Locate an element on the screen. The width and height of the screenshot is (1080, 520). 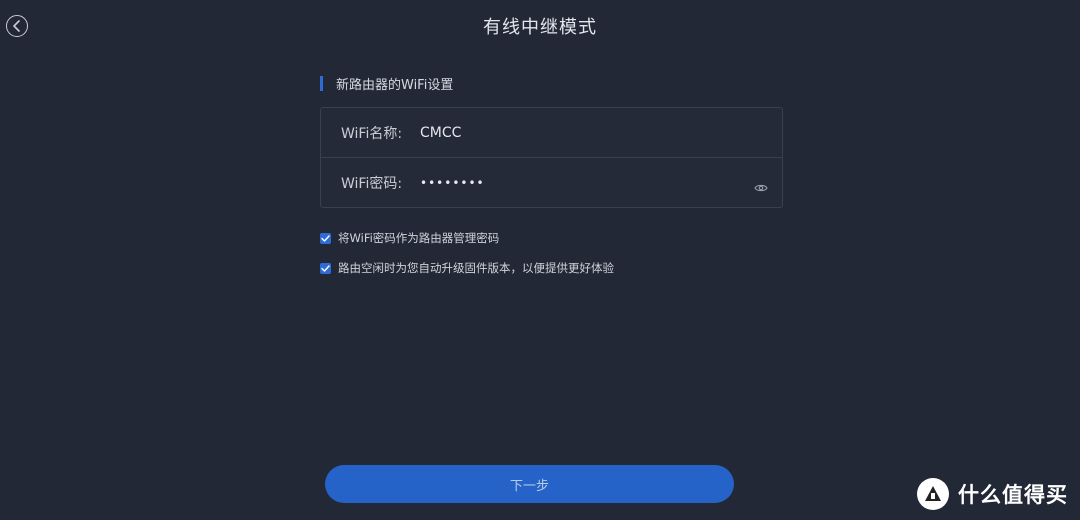
watermark: 什么值得买 is located at coordinates (992, 494).